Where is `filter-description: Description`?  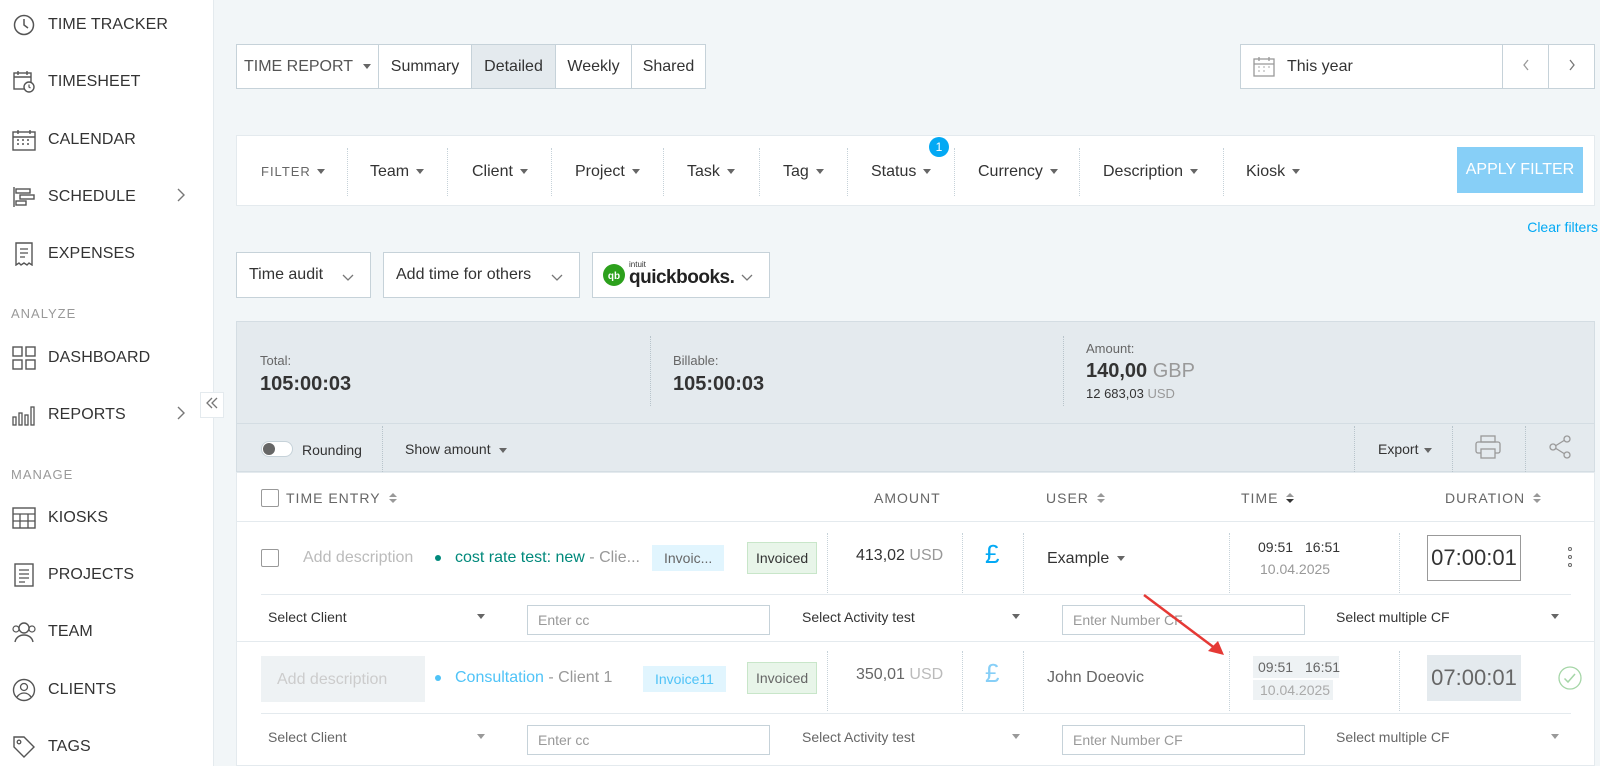 filter-description: Description is located at coordinates (1151, 171).